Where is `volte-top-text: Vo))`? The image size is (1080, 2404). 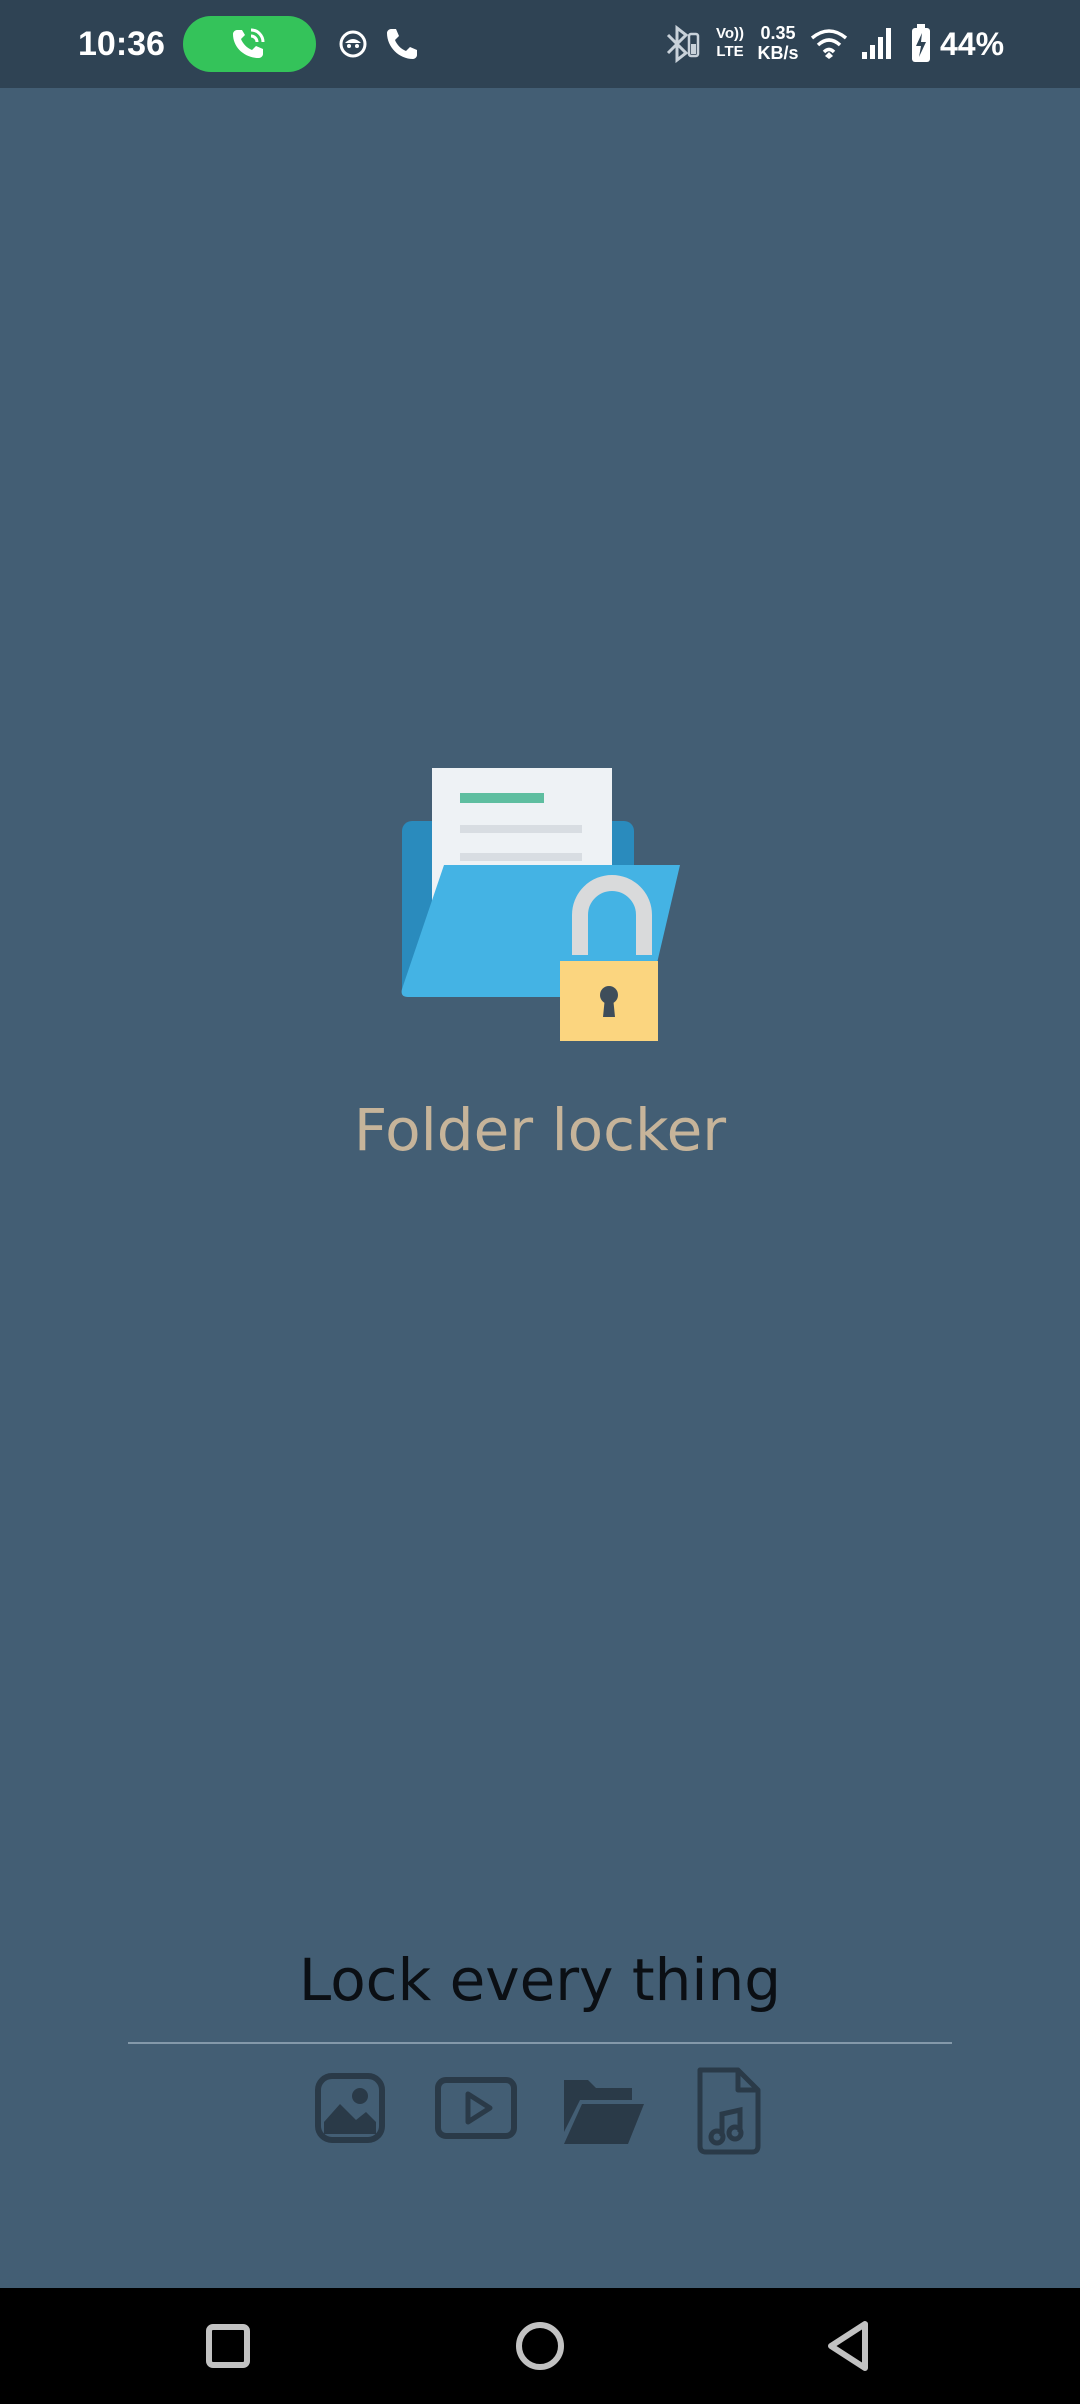
volte-top-text: Vo)) is located at coordinates (730, 33).